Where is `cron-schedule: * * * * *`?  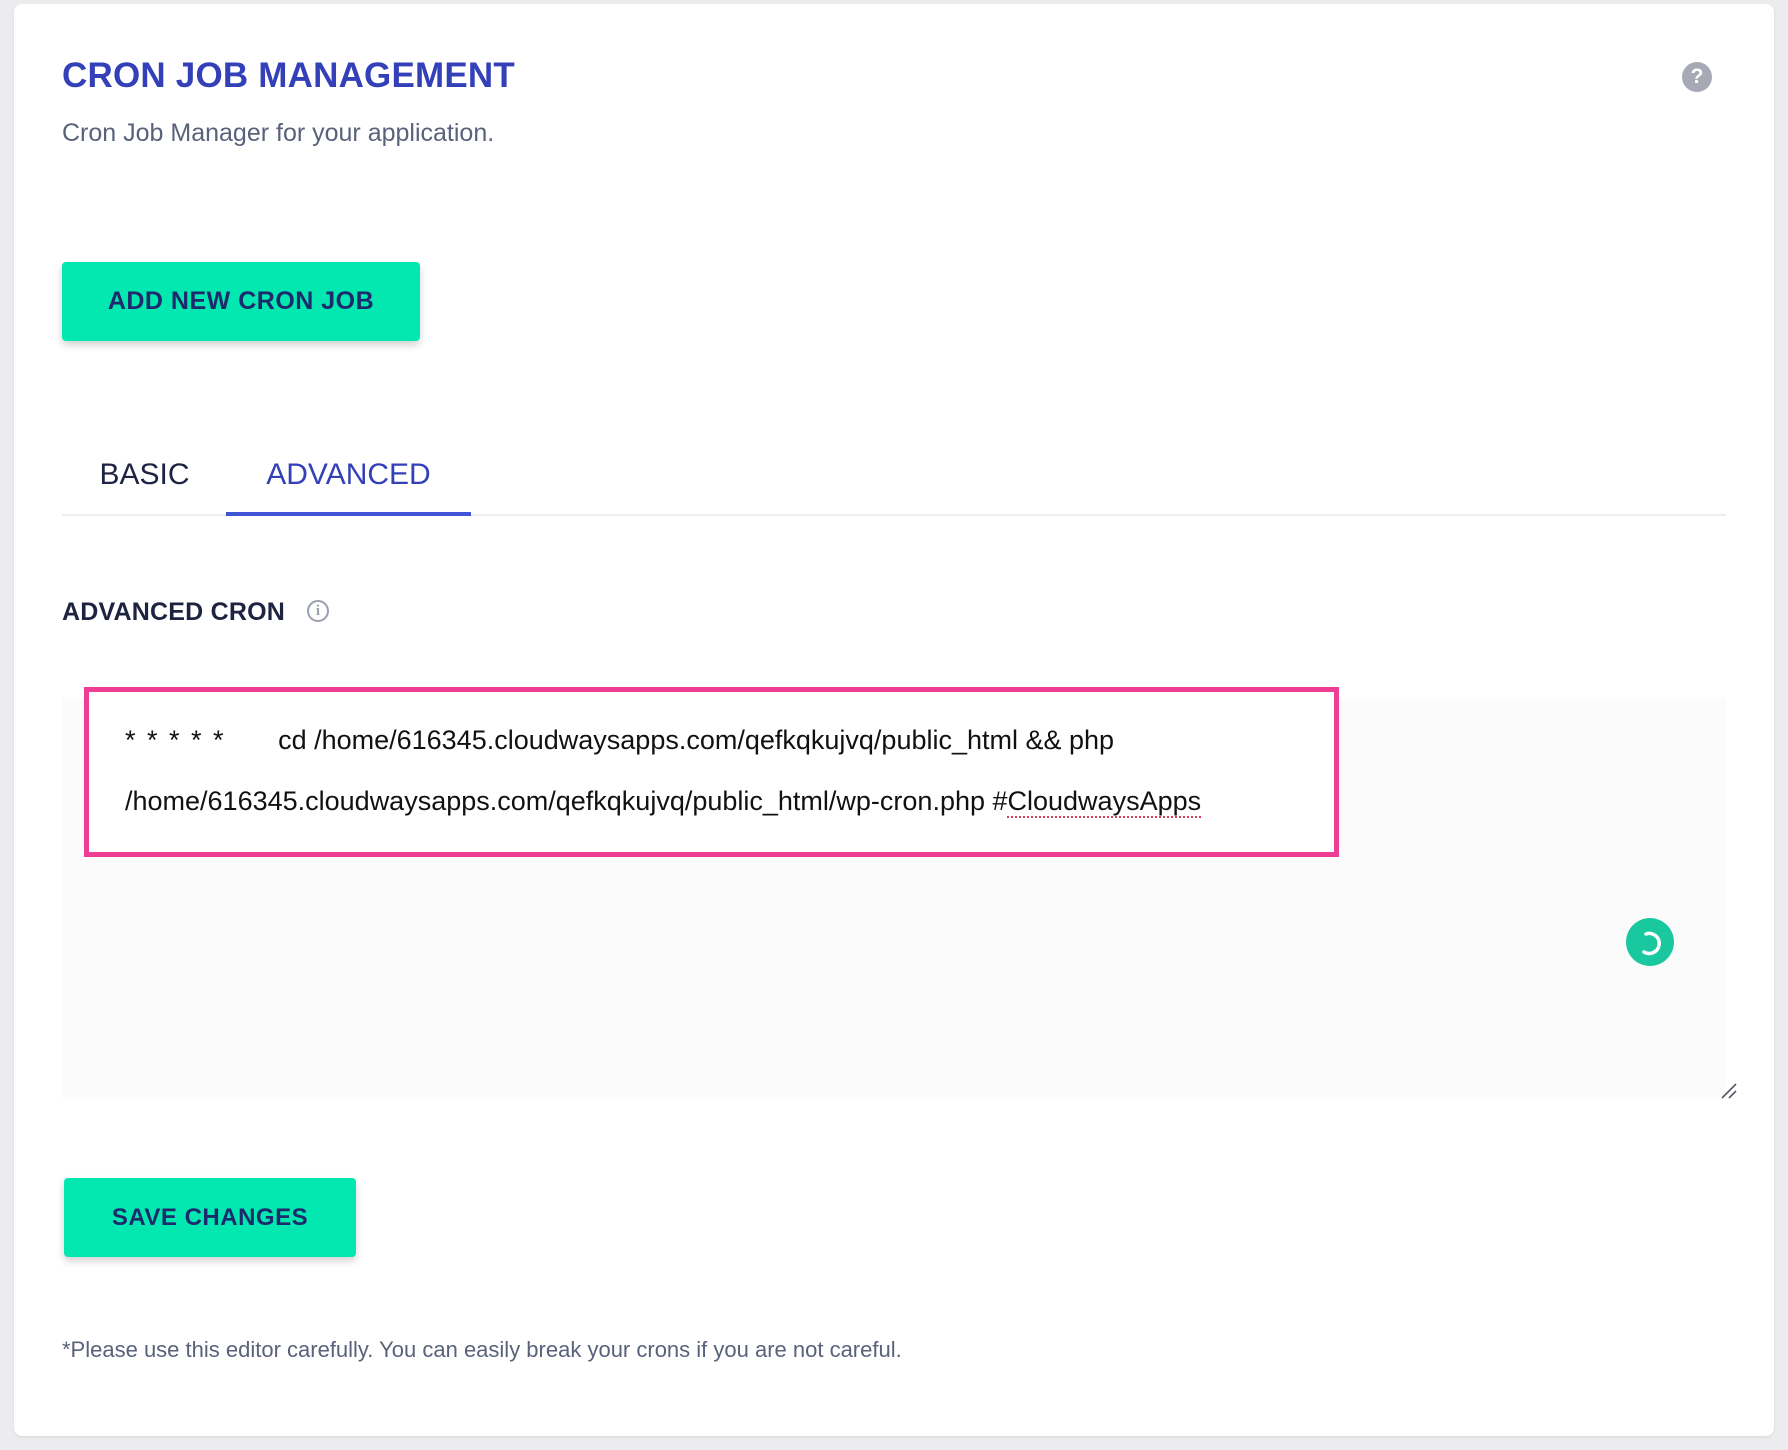
cron-schedule: * * * * * is located at coordinates (175, 740).